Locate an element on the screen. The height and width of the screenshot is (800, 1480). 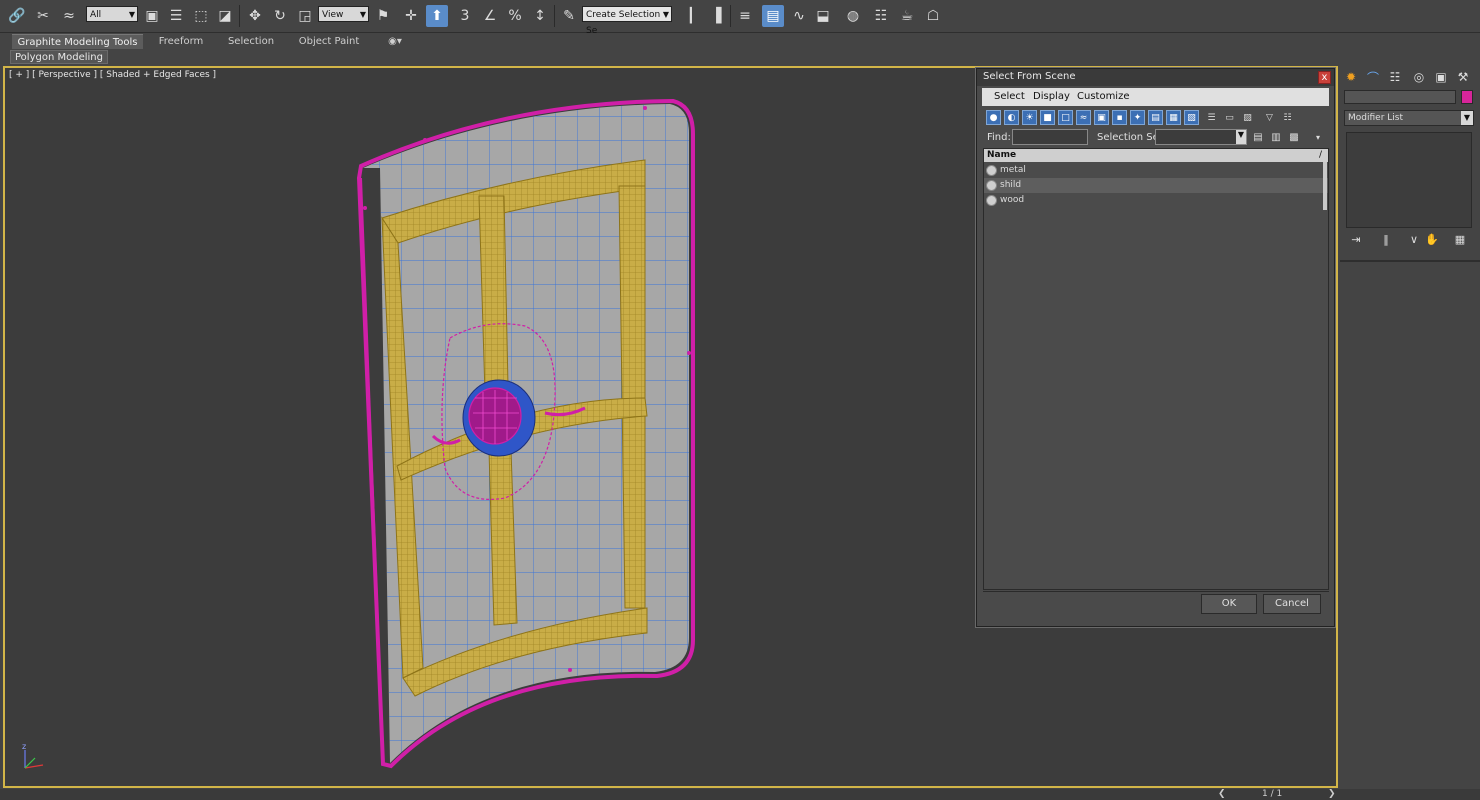
rendered-frame-window-icon: ☕ is located at coordinates (907, 16).